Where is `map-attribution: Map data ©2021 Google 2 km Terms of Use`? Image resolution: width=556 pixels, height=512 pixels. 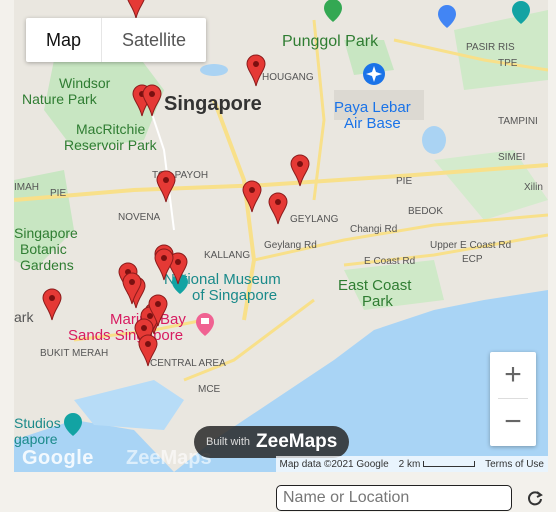 map-attribution: Map data ©2021 Google 2 km Terms of Use is located at coordinates (411, 464).